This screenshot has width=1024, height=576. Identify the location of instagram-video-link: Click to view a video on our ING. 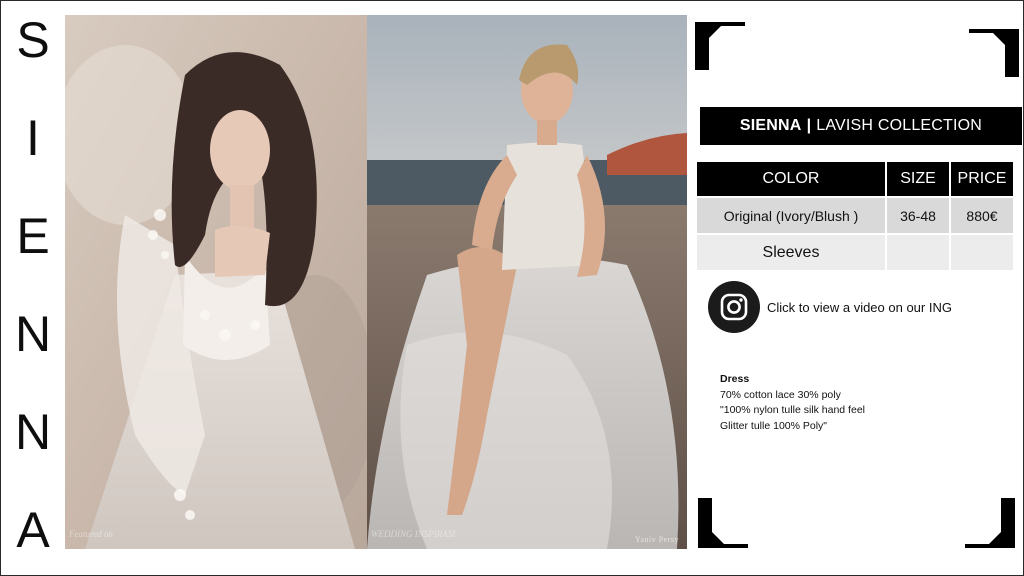
(830, 307).